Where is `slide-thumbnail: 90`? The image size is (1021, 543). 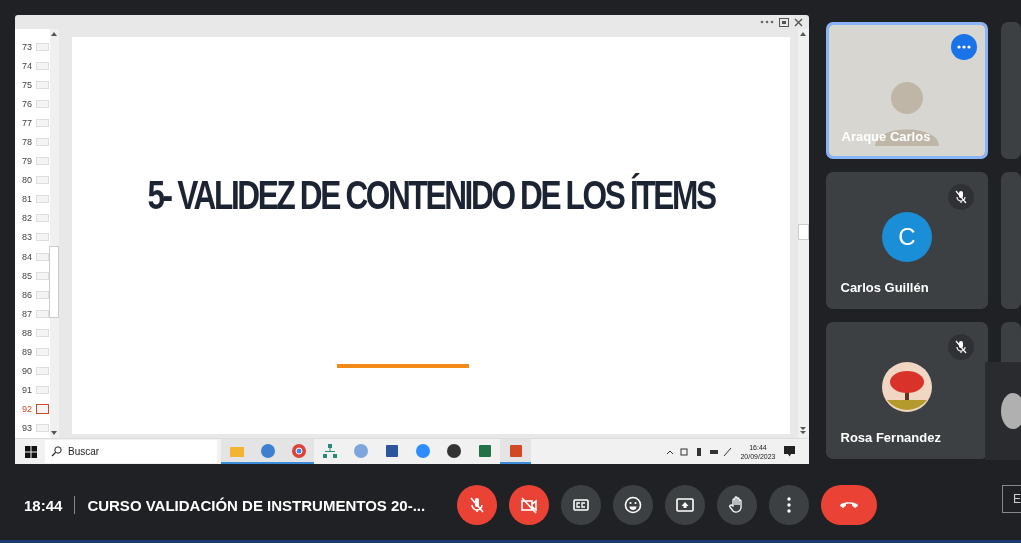
slide-thumbnail: 90 is located at coordinates (32, 371).